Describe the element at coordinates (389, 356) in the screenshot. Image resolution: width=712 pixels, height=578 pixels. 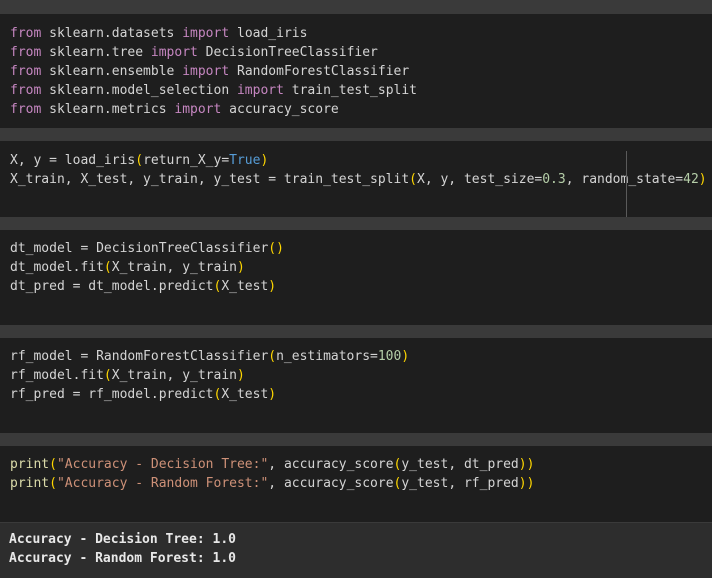
I see `number-token: 100` at that location.